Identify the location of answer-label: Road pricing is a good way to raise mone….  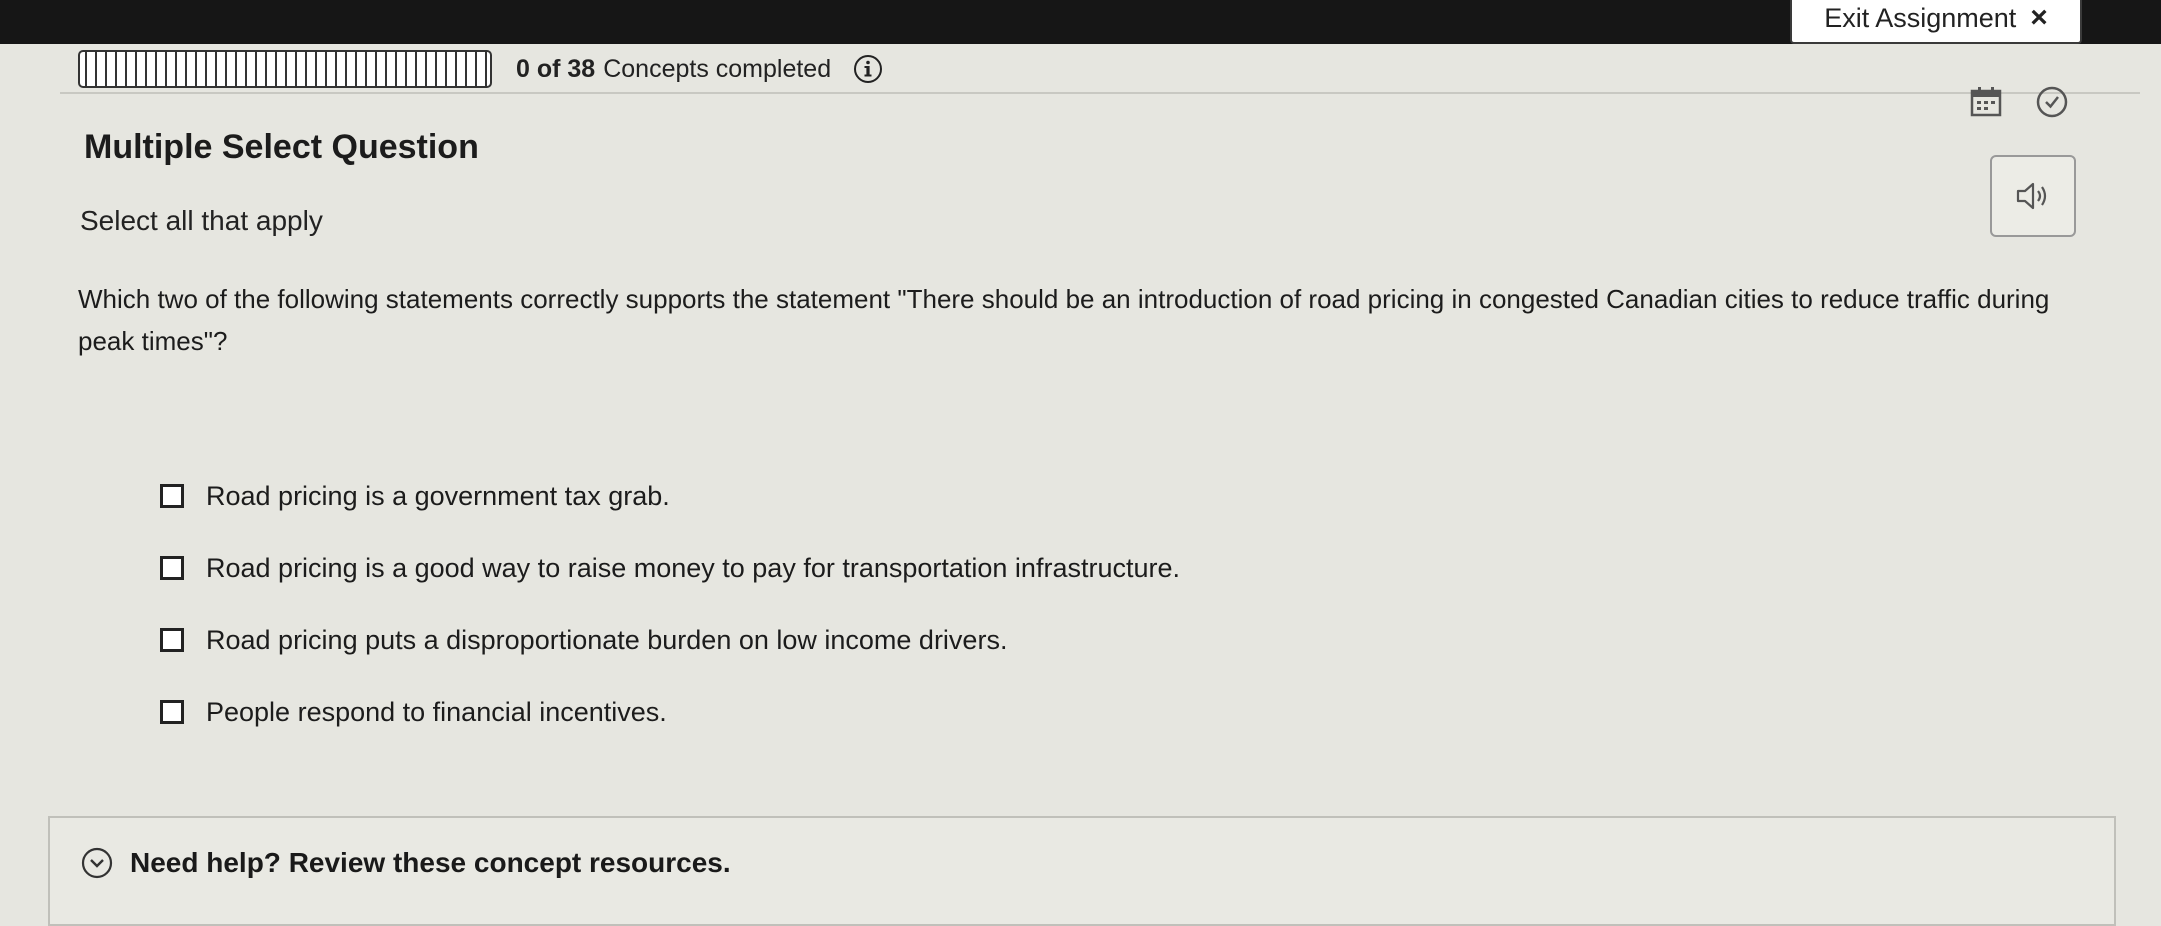
(693, 567).